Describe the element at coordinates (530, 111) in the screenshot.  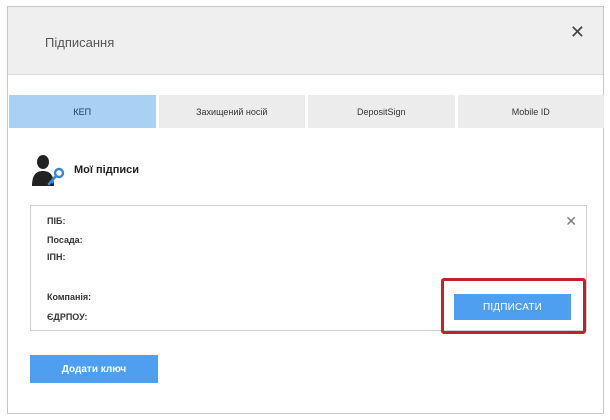
I see `tab-mobile-id: Mobile ID` at that location.